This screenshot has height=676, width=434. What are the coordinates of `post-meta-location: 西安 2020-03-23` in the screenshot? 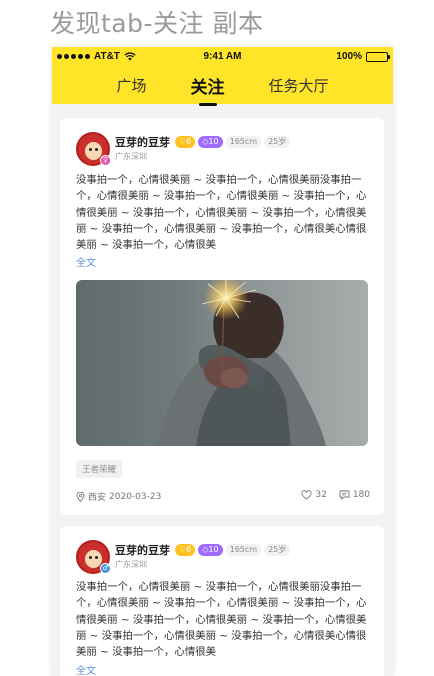 It's located at (118, 496).